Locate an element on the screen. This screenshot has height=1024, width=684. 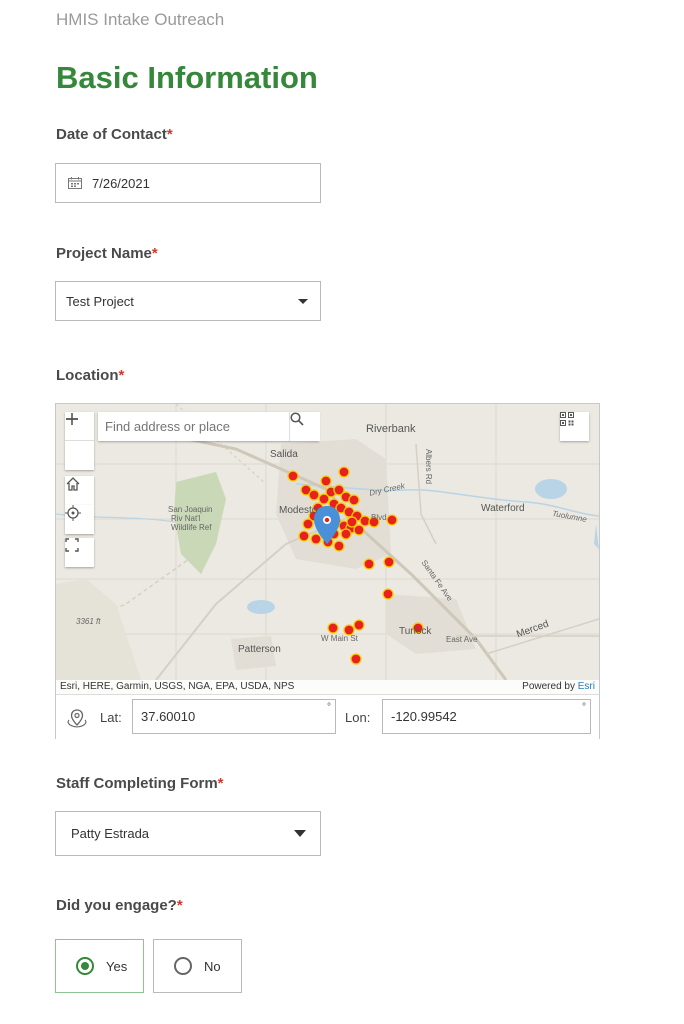
engage-label: Did you engage?* is located at coordinates (119, 905).